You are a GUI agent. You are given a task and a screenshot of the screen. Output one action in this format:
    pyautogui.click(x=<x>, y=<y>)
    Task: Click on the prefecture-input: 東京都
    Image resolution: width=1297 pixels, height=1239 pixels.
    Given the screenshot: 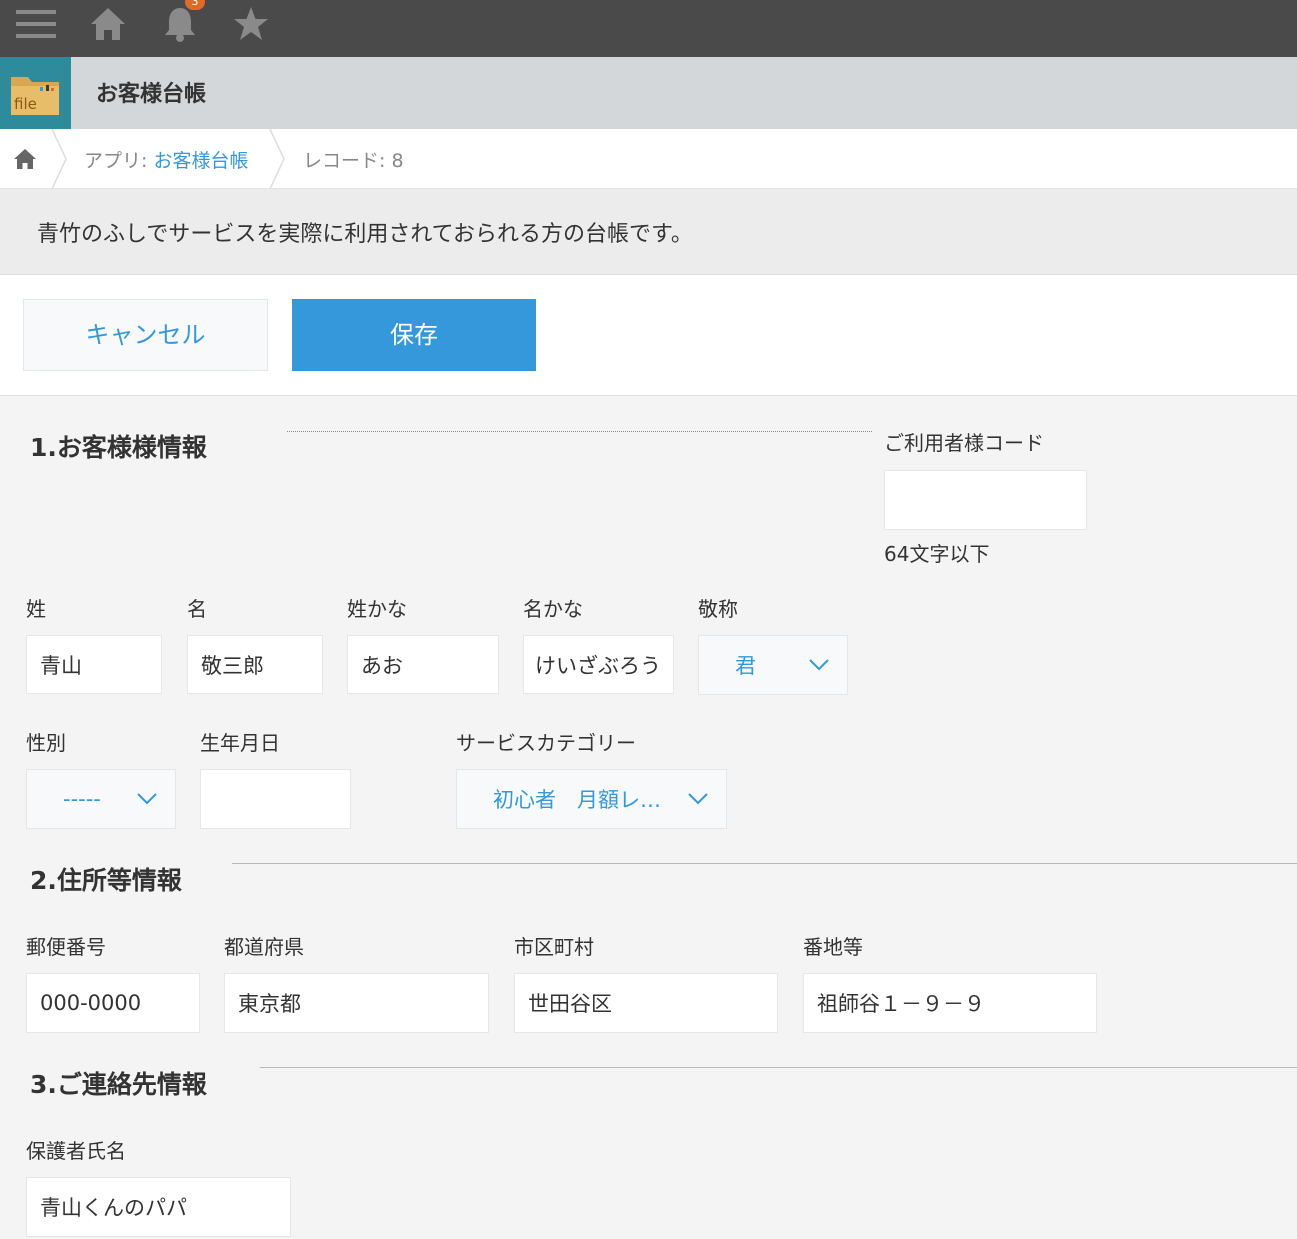 What is the action you would take?
    pyautogui.click(x=356, y=1003)
    